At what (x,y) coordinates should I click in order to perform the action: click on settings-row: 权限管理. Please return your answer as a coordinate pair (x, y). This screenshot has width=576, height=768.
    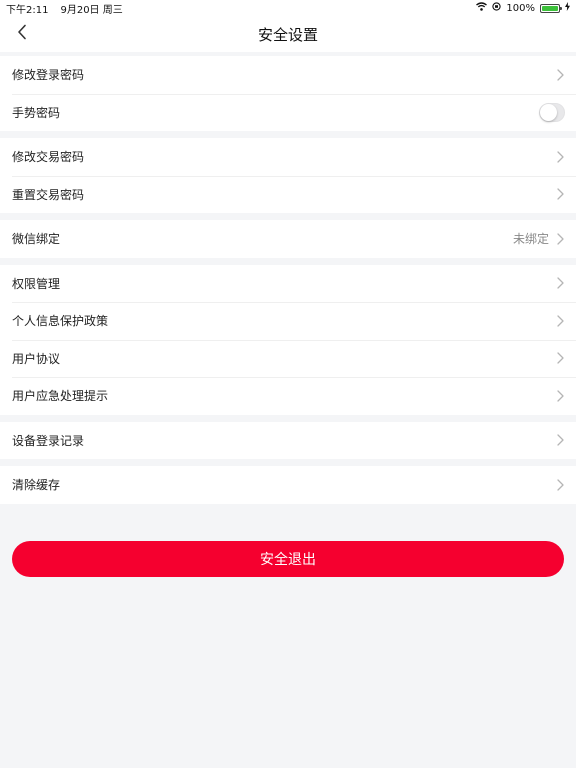
    Looking at the image, I should click on (288, 284).